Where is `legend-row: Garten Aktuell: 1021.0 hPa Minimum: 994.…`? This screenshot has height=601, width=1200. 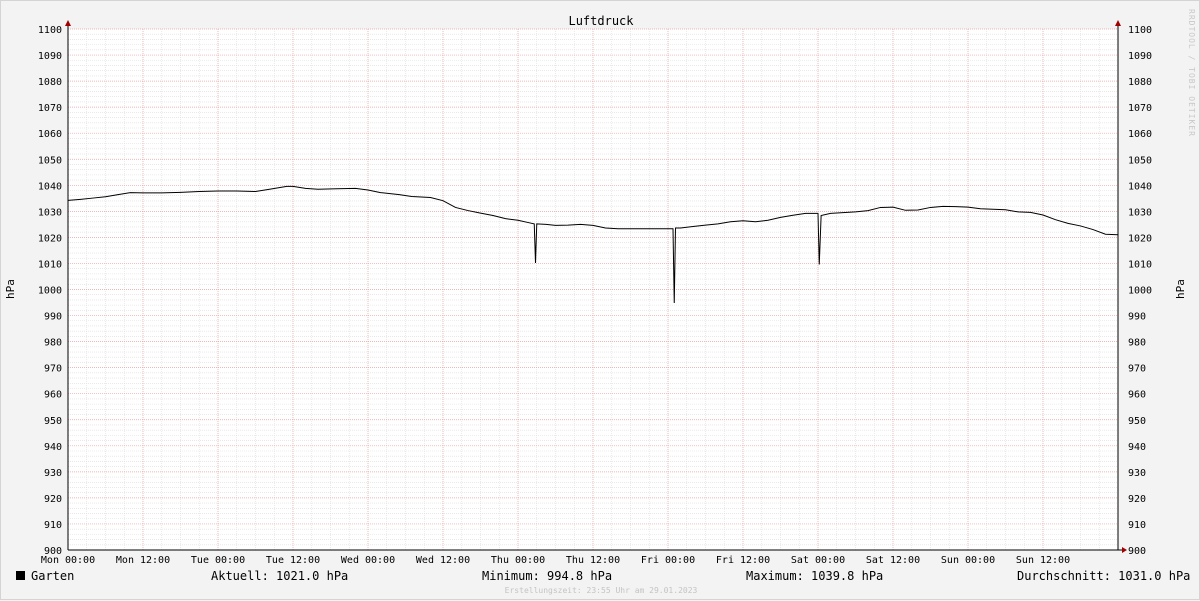
legend-row: Garten Aktuell: 1021.0 hPa Minimum: 994.… is located at coordinates (600, 577).